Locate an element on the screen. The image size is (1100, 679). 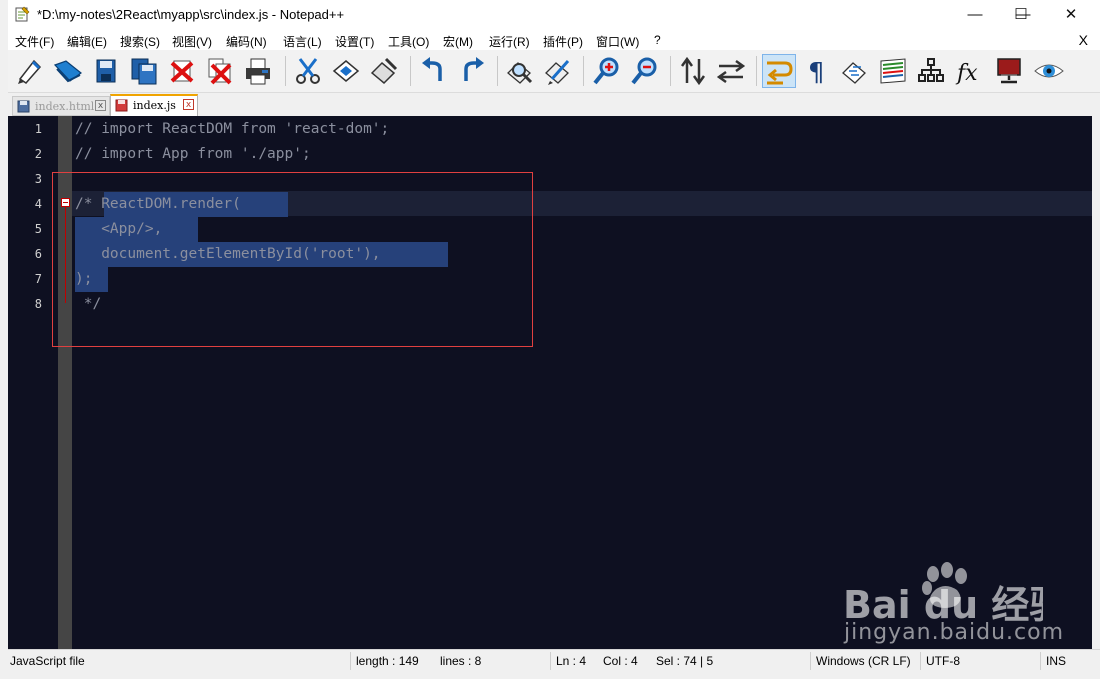
line-number: 1 is located at coordinates (38, 129).